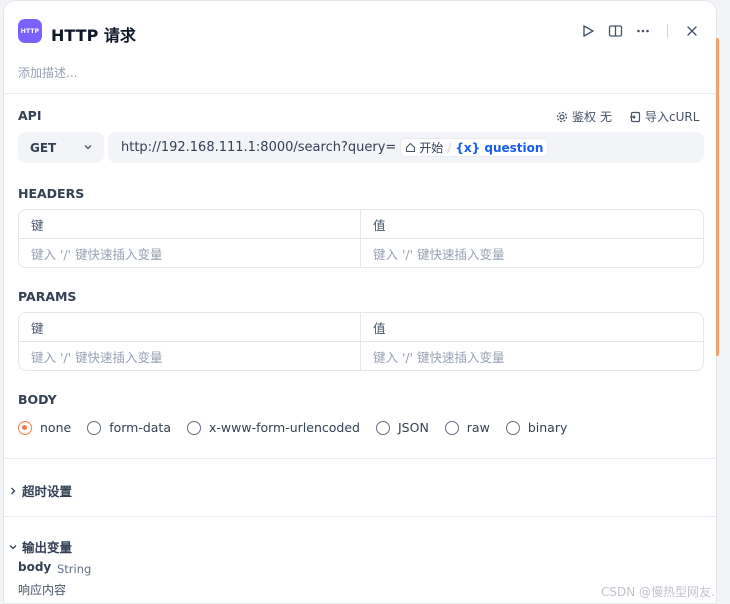 This screenshot has height=604, width=730. I want to click on run-button, so click(588, 31).